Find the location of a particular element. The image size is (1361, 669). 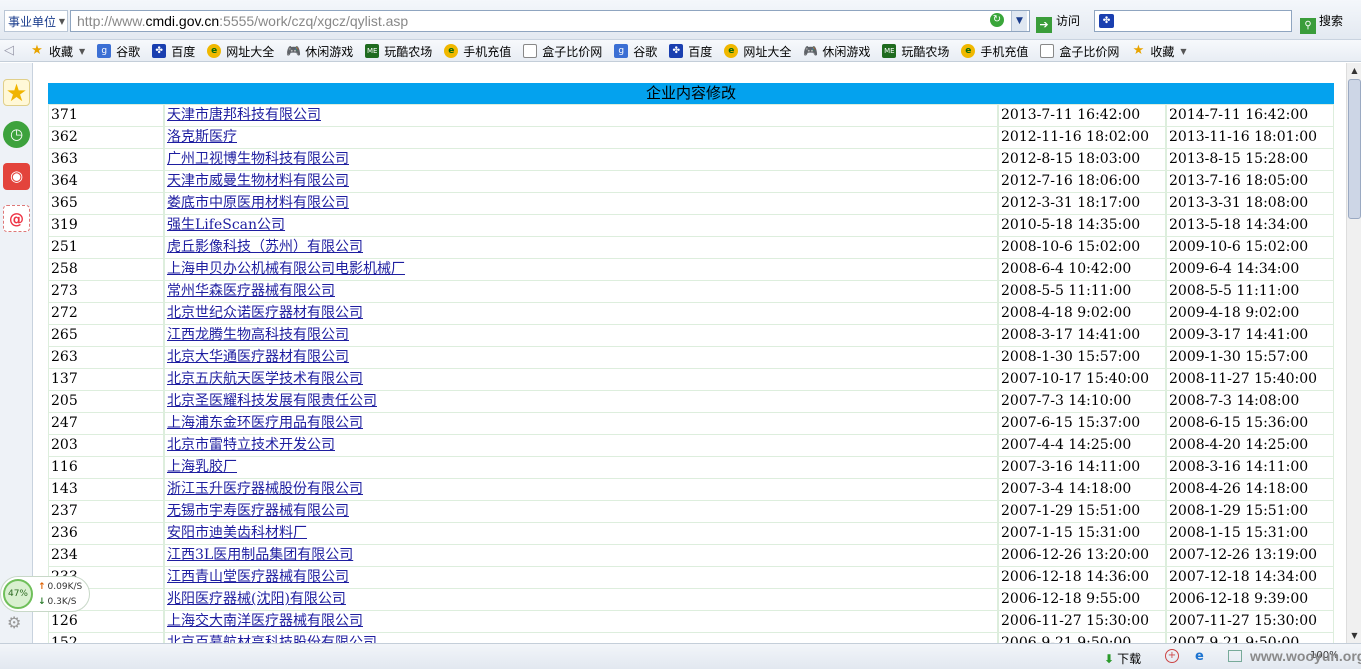

company-name-cell: 上海乳胶厂 is located at coordinates (581, 467).